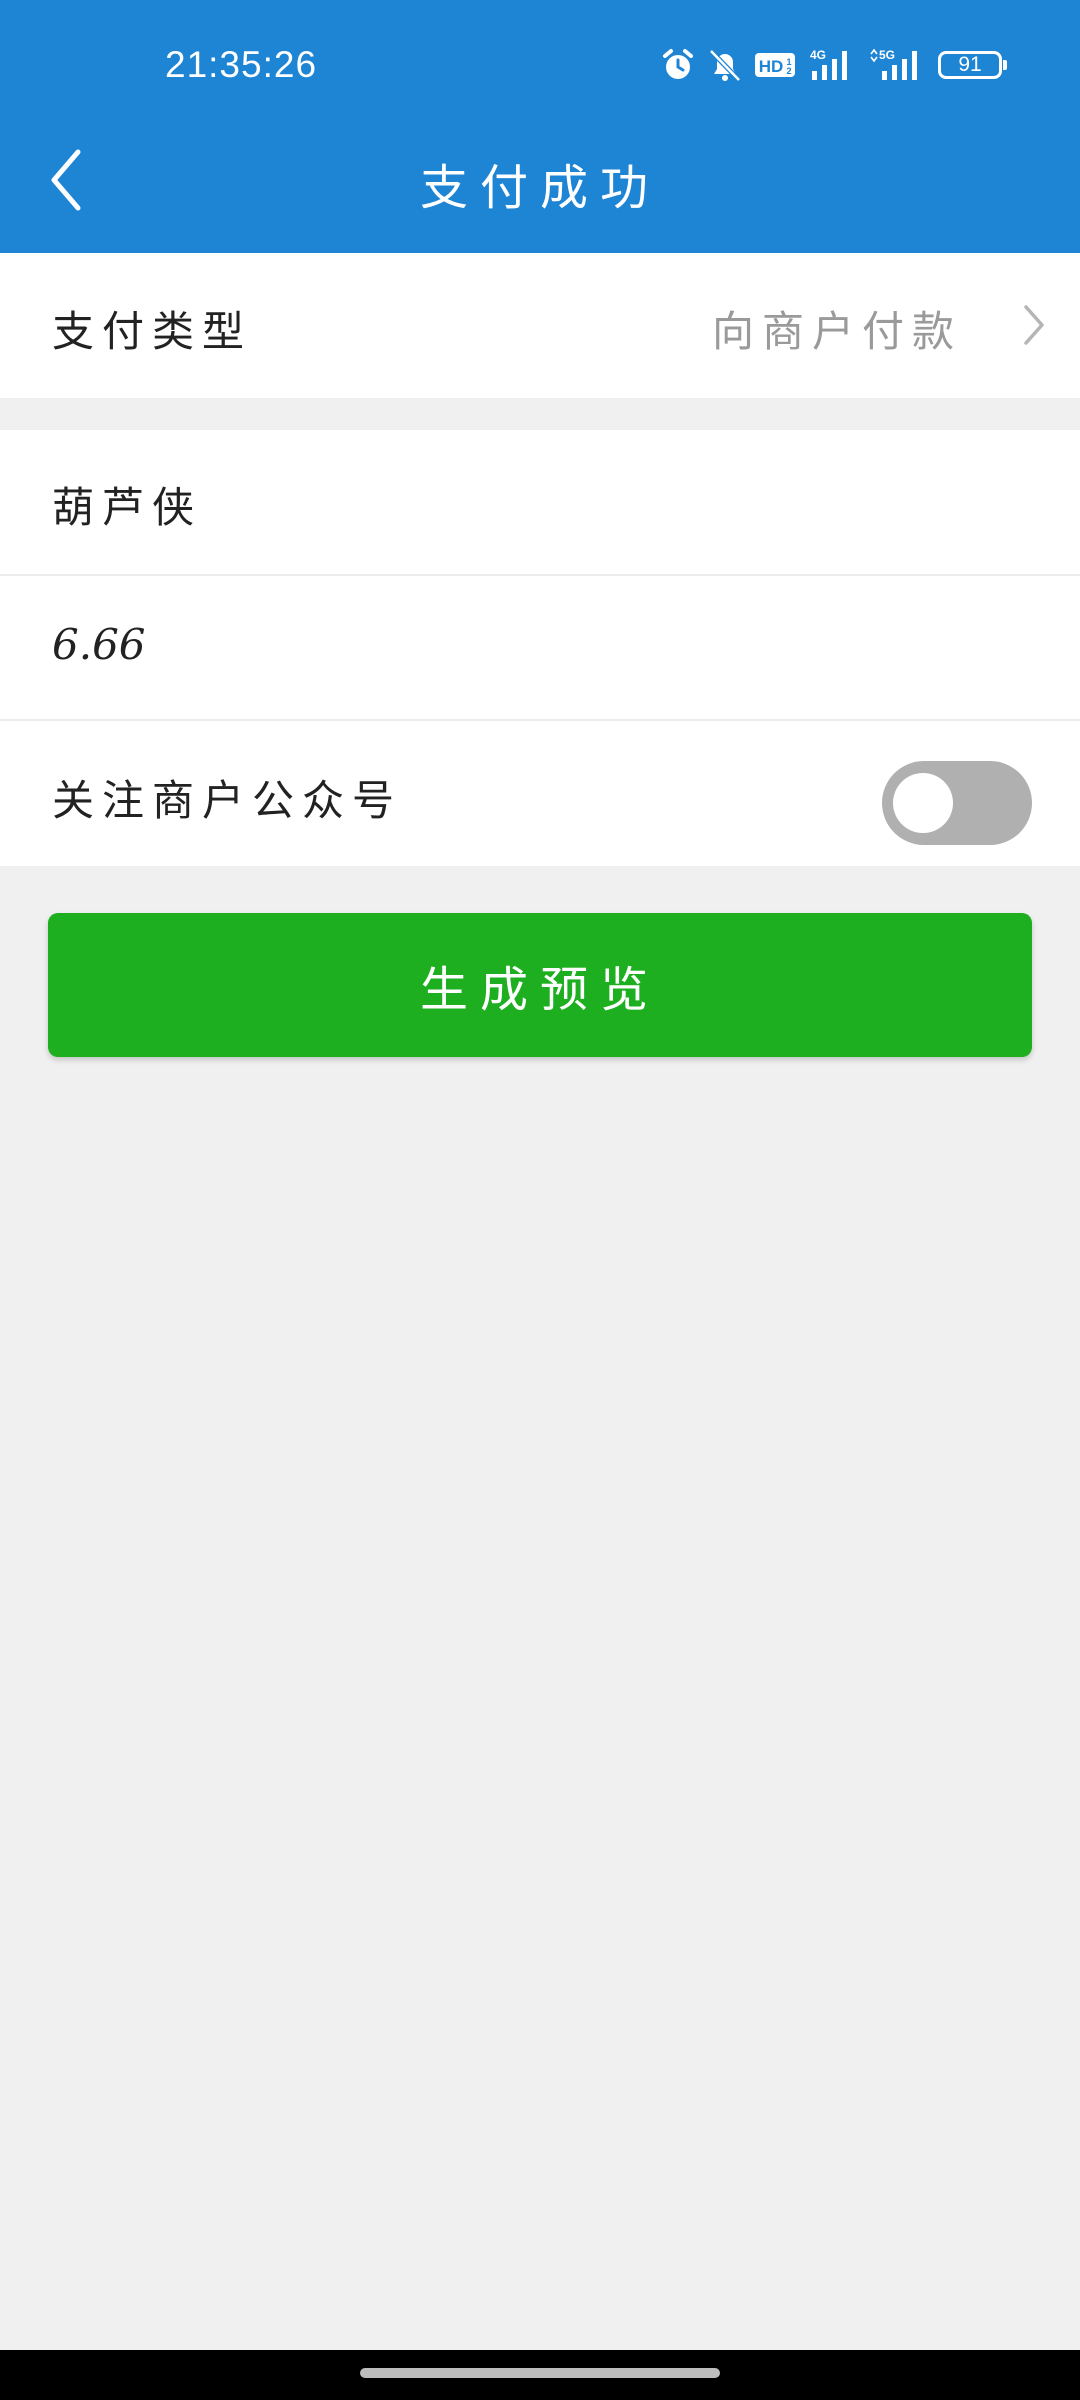 The height and width of the screenshot is (2400, 1080). I want to click on payment-type-row: 支付类型 向商户付款, so click(540, 325).